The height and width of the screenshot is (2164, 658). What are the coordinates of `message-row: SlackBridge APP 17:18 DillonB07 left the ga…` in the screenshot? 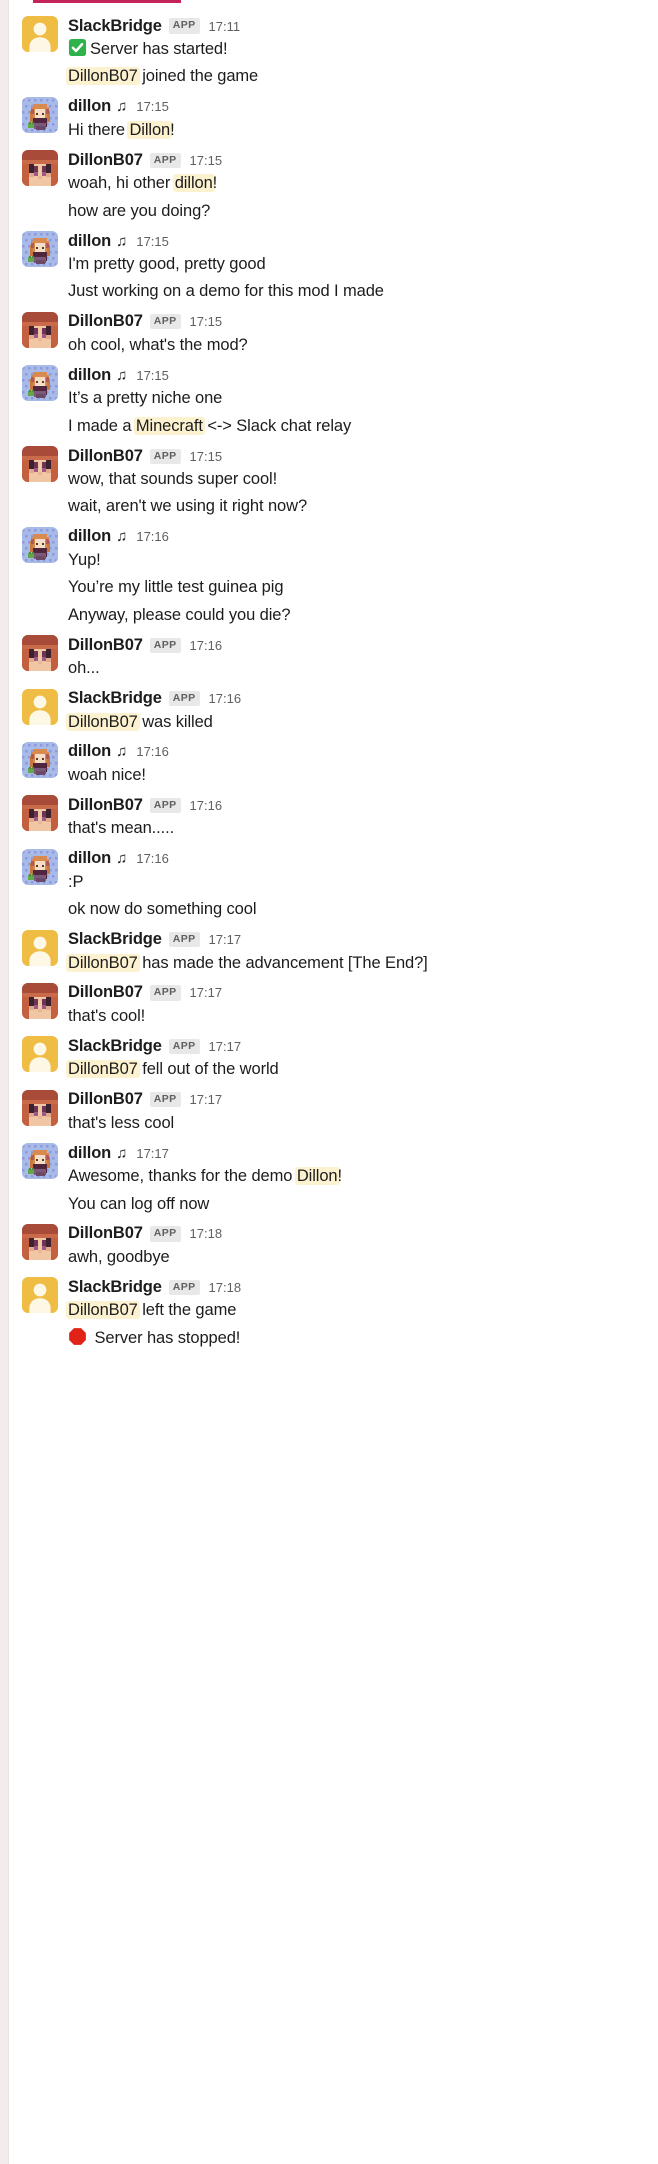 It's located at (329, 1299).